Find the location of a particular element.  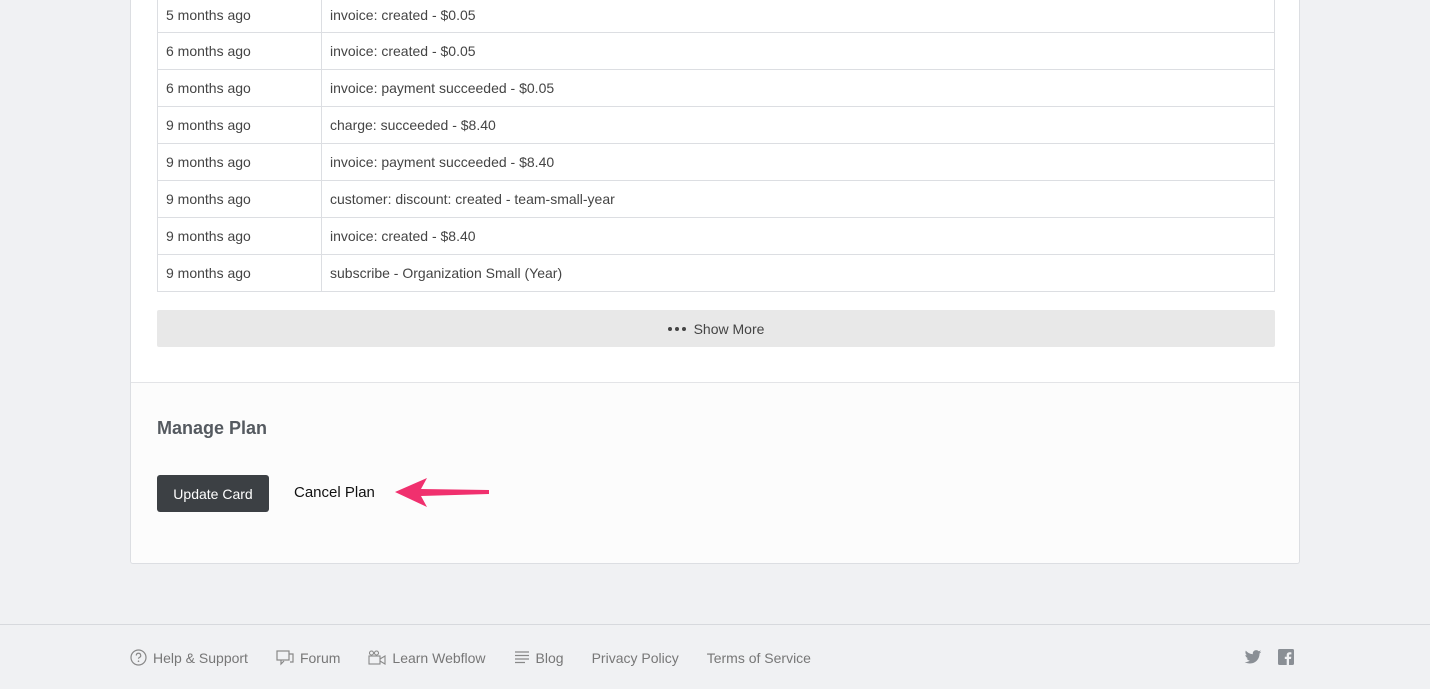

update-card-button: Update Card is located at coordinates (213, 493).